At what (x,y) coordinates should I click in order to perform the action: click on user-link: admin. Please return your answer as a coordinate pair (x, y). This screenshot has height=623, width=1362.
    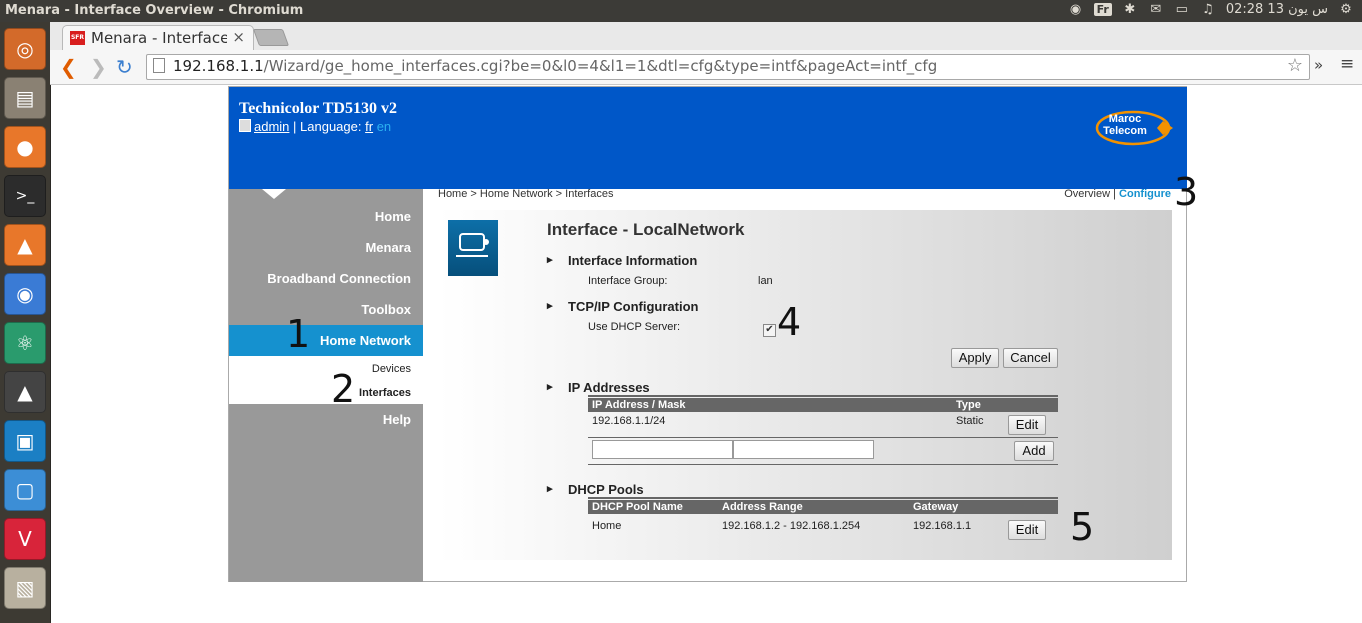
    Looking at the image, I should click on (271, 126).